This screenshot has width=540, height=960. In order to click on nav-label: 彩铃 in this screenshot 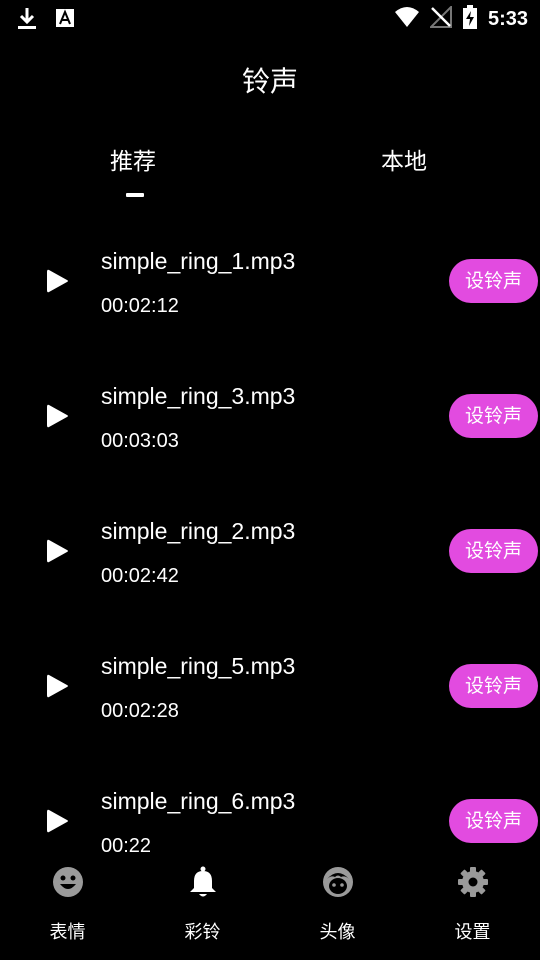, I will do `click(202, 932)`.